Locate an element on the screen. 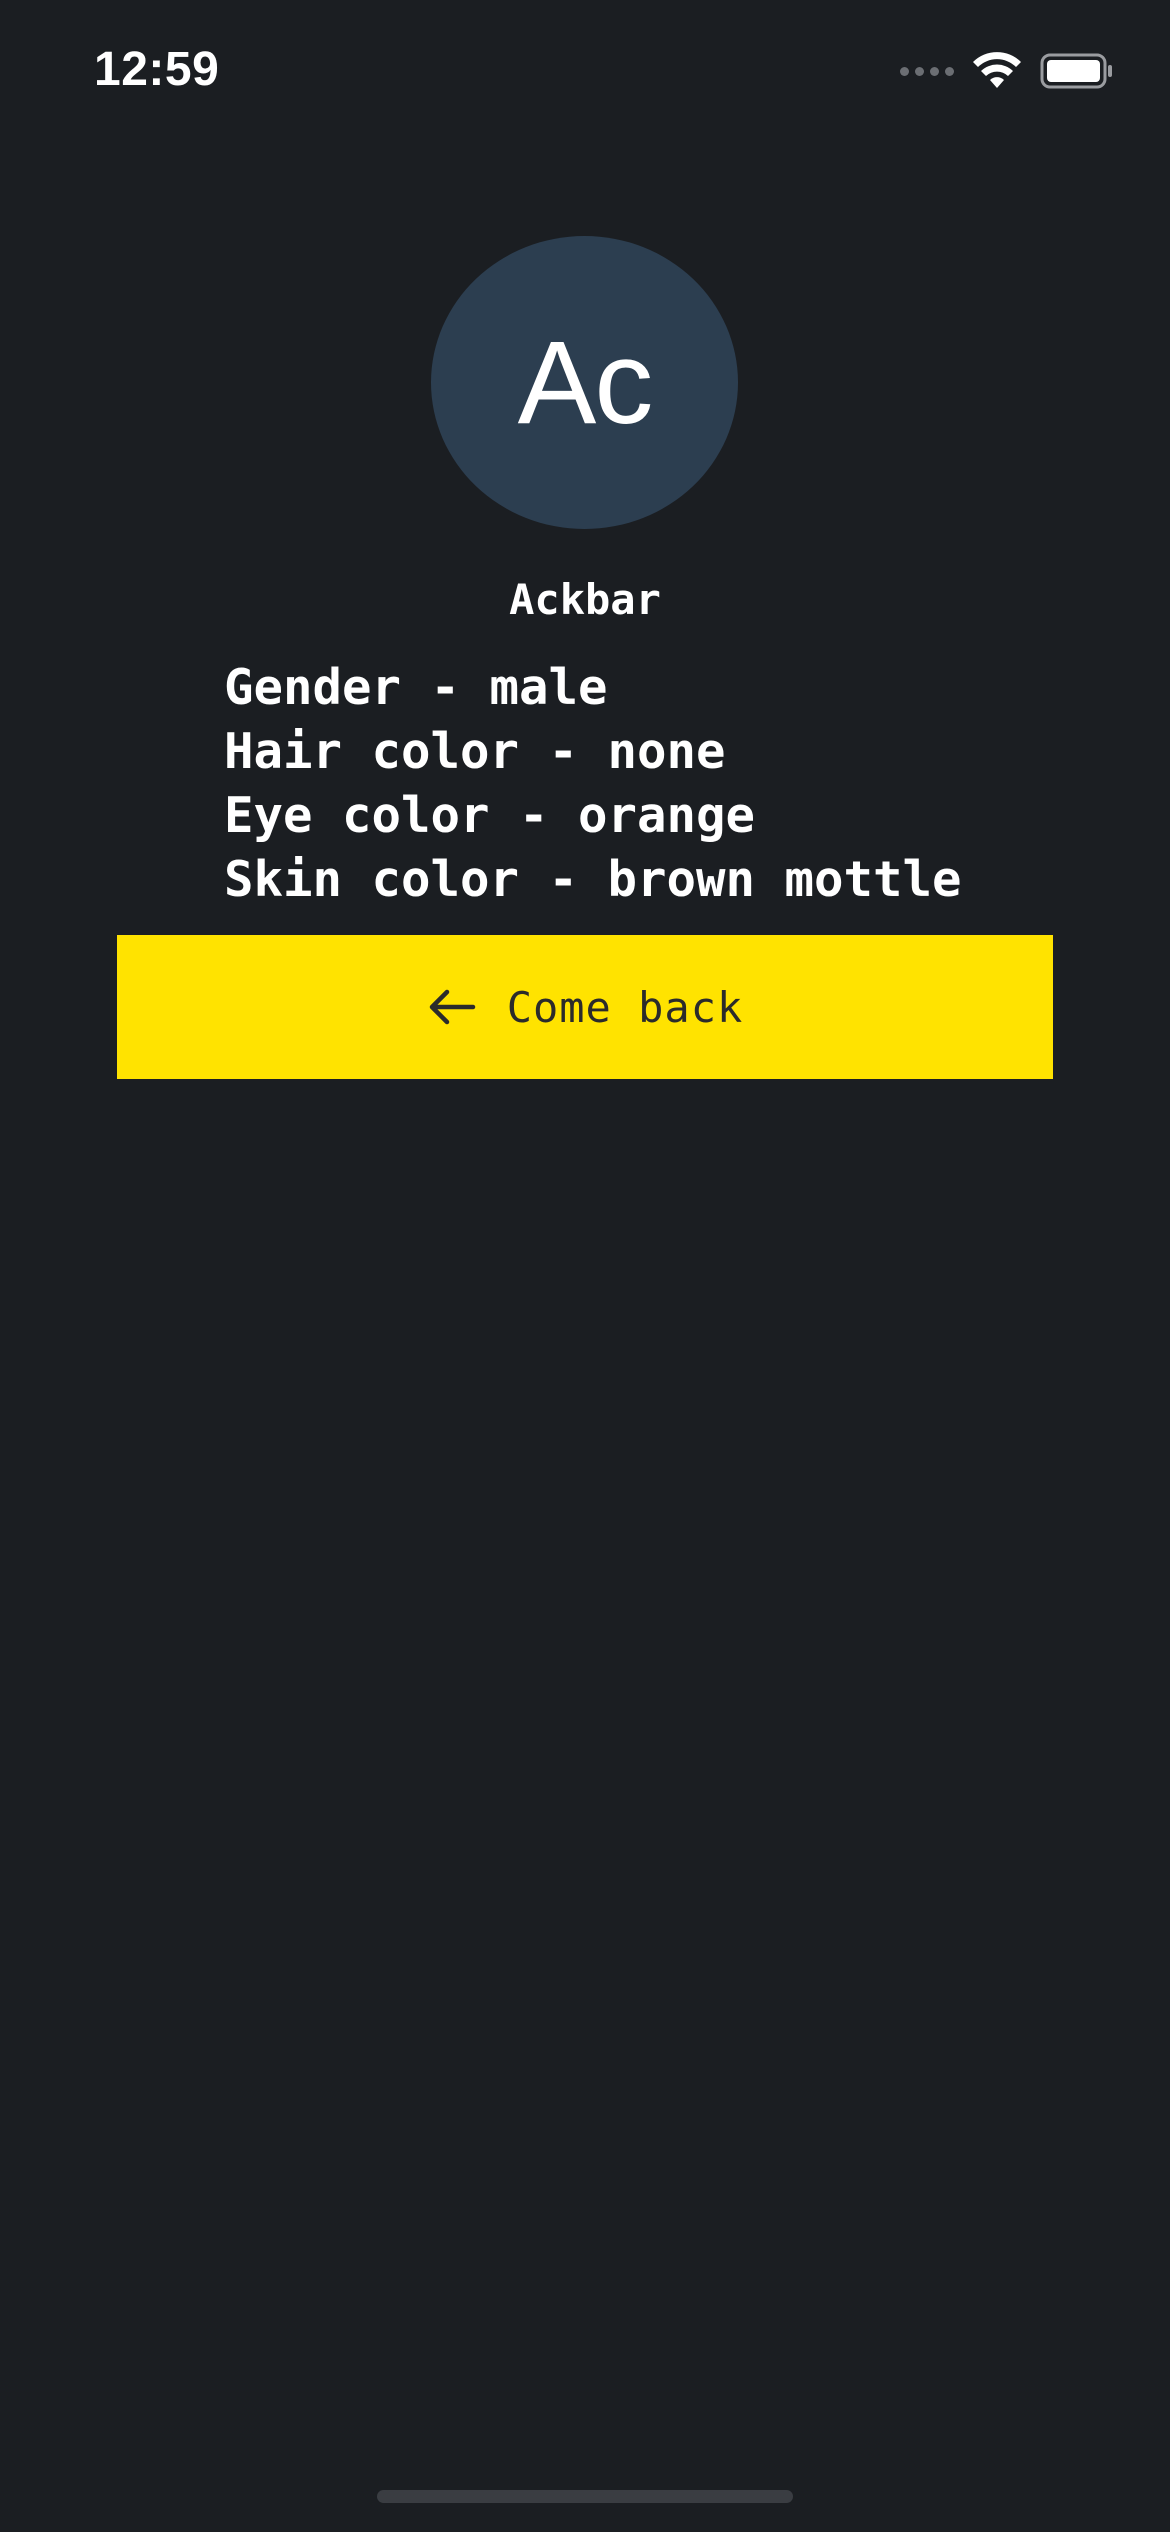 This screenshot has height=2532, width=1170. signal-dots-icon is located at coordinates (927, 71).